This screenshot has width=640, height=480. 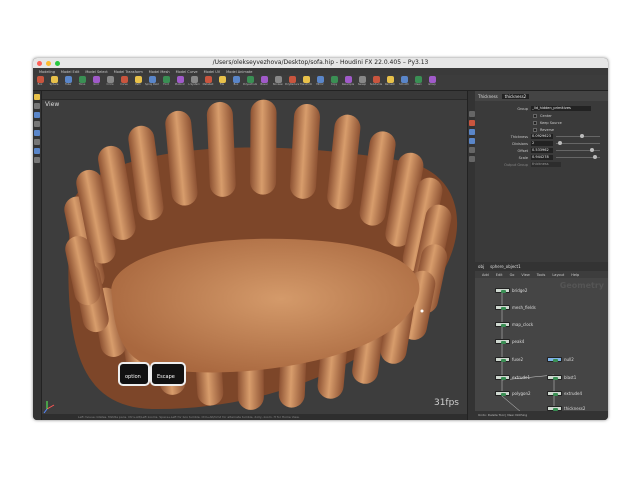 What do you see at coordinates (37, 133) in the screenshot?
I see `handle-tool-icon` at bounding box center [37, 133].